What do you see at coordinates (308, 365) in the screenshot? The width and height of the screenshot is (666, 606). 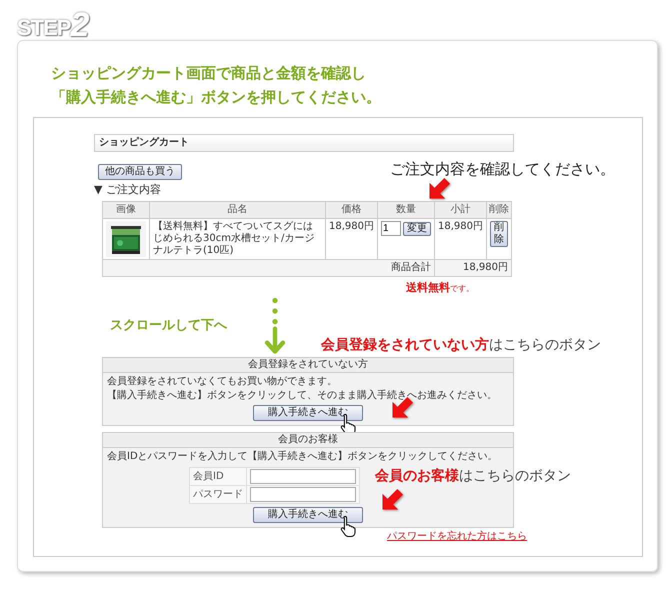 I see `panel-title: 会員登録をされていない方` at bounding box center [308, 365].